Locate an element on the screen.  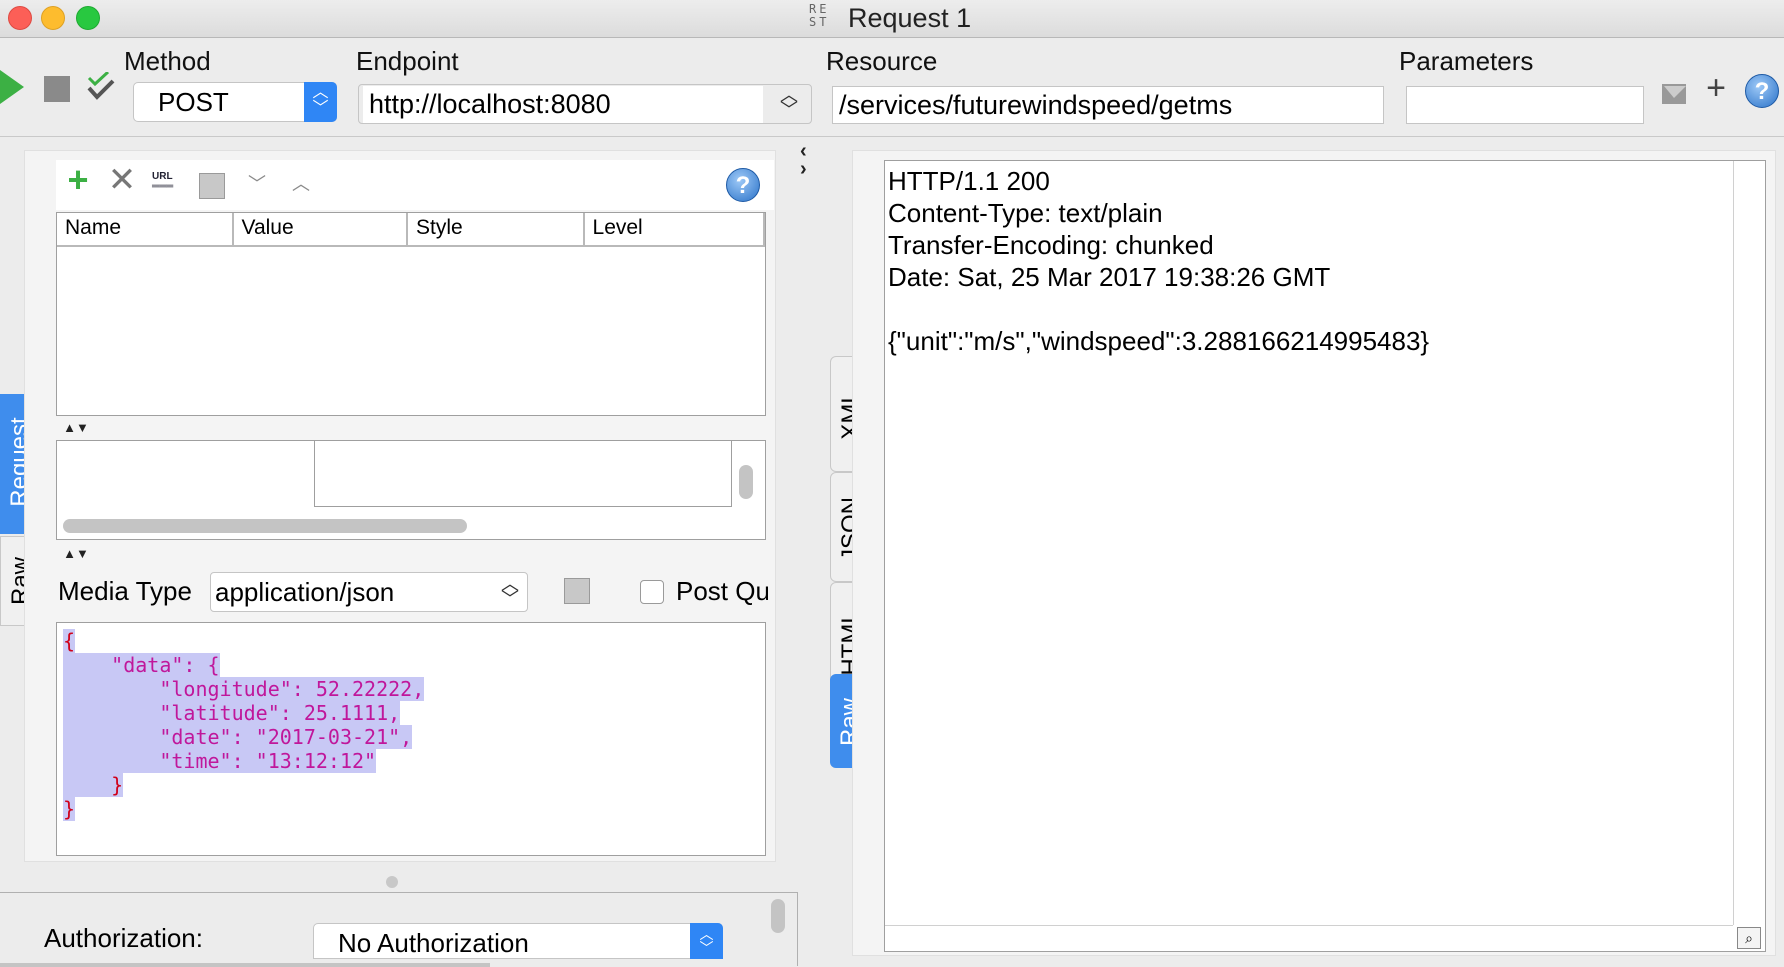
delete-icon: ✕ is located at coordinates (122, 180).